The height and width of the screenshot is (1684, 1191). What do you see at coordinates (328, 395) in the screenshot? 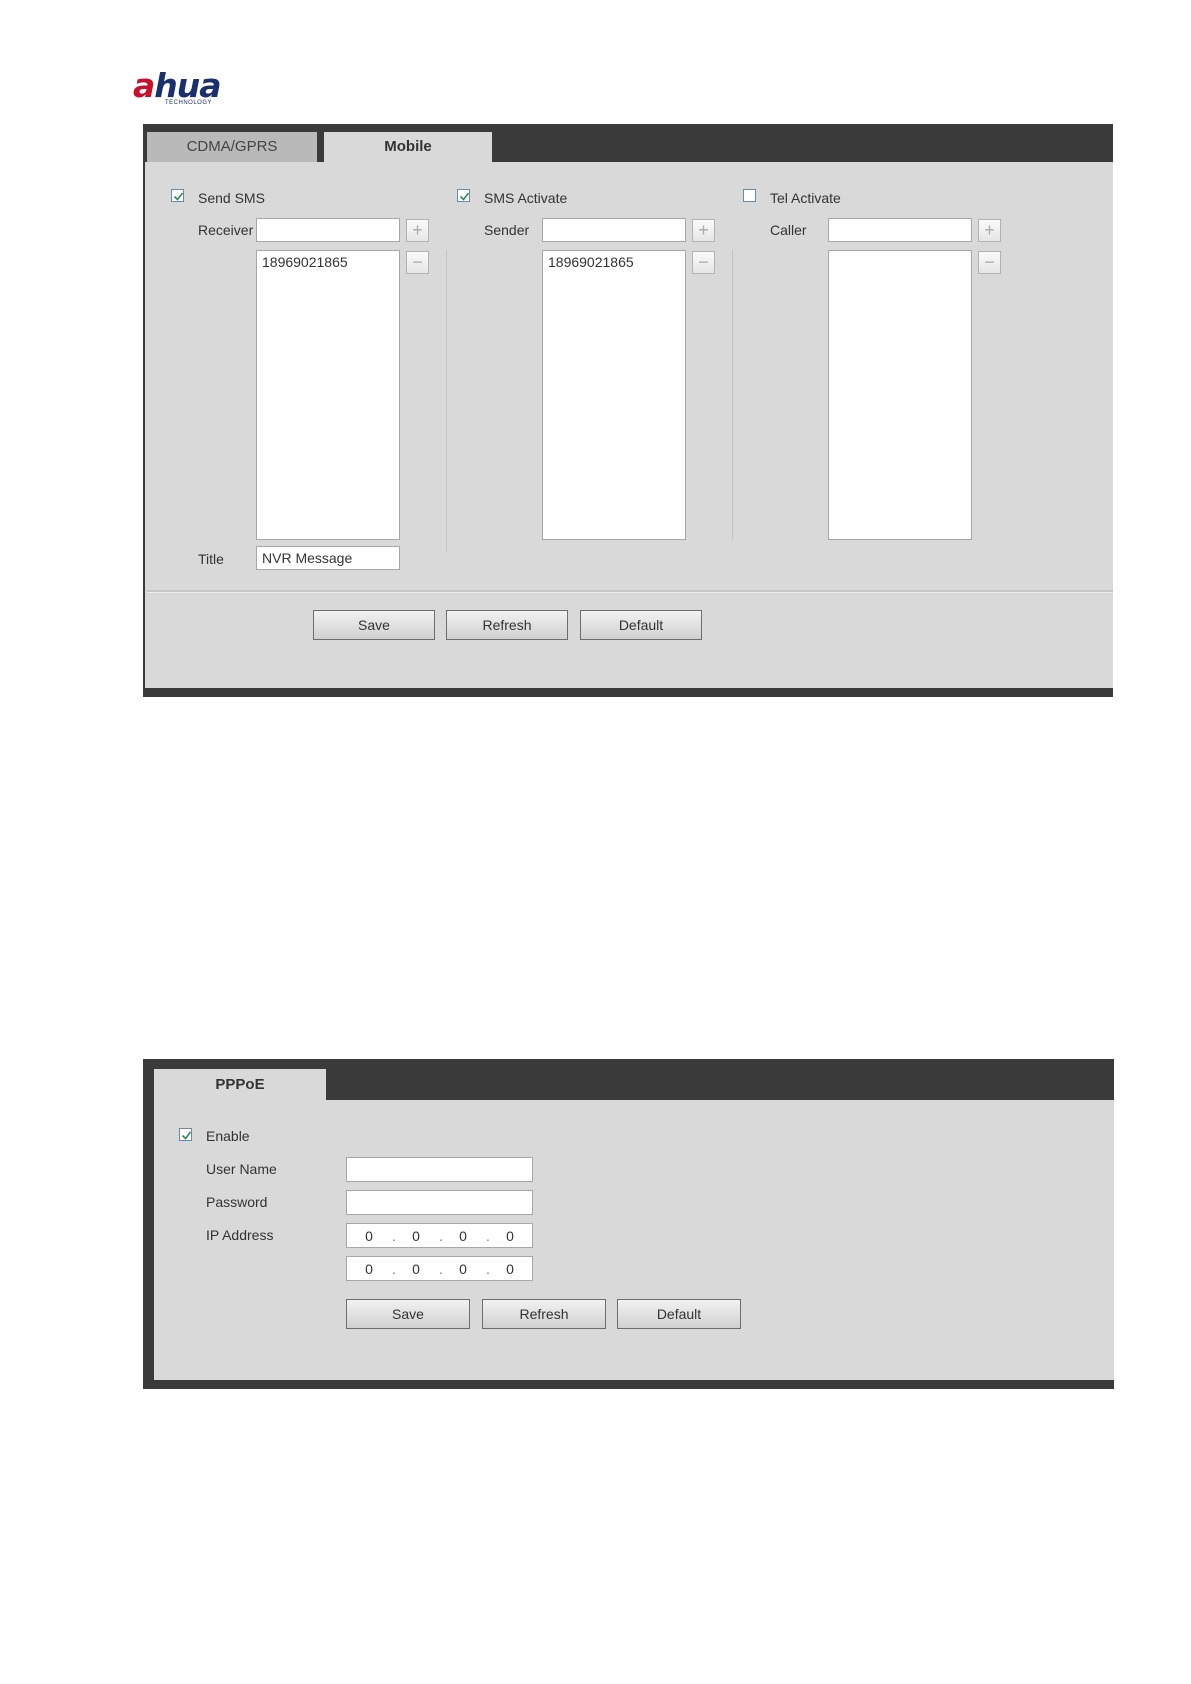
I see `receiver-list: 18969021865` at bounding box center [328, 395].